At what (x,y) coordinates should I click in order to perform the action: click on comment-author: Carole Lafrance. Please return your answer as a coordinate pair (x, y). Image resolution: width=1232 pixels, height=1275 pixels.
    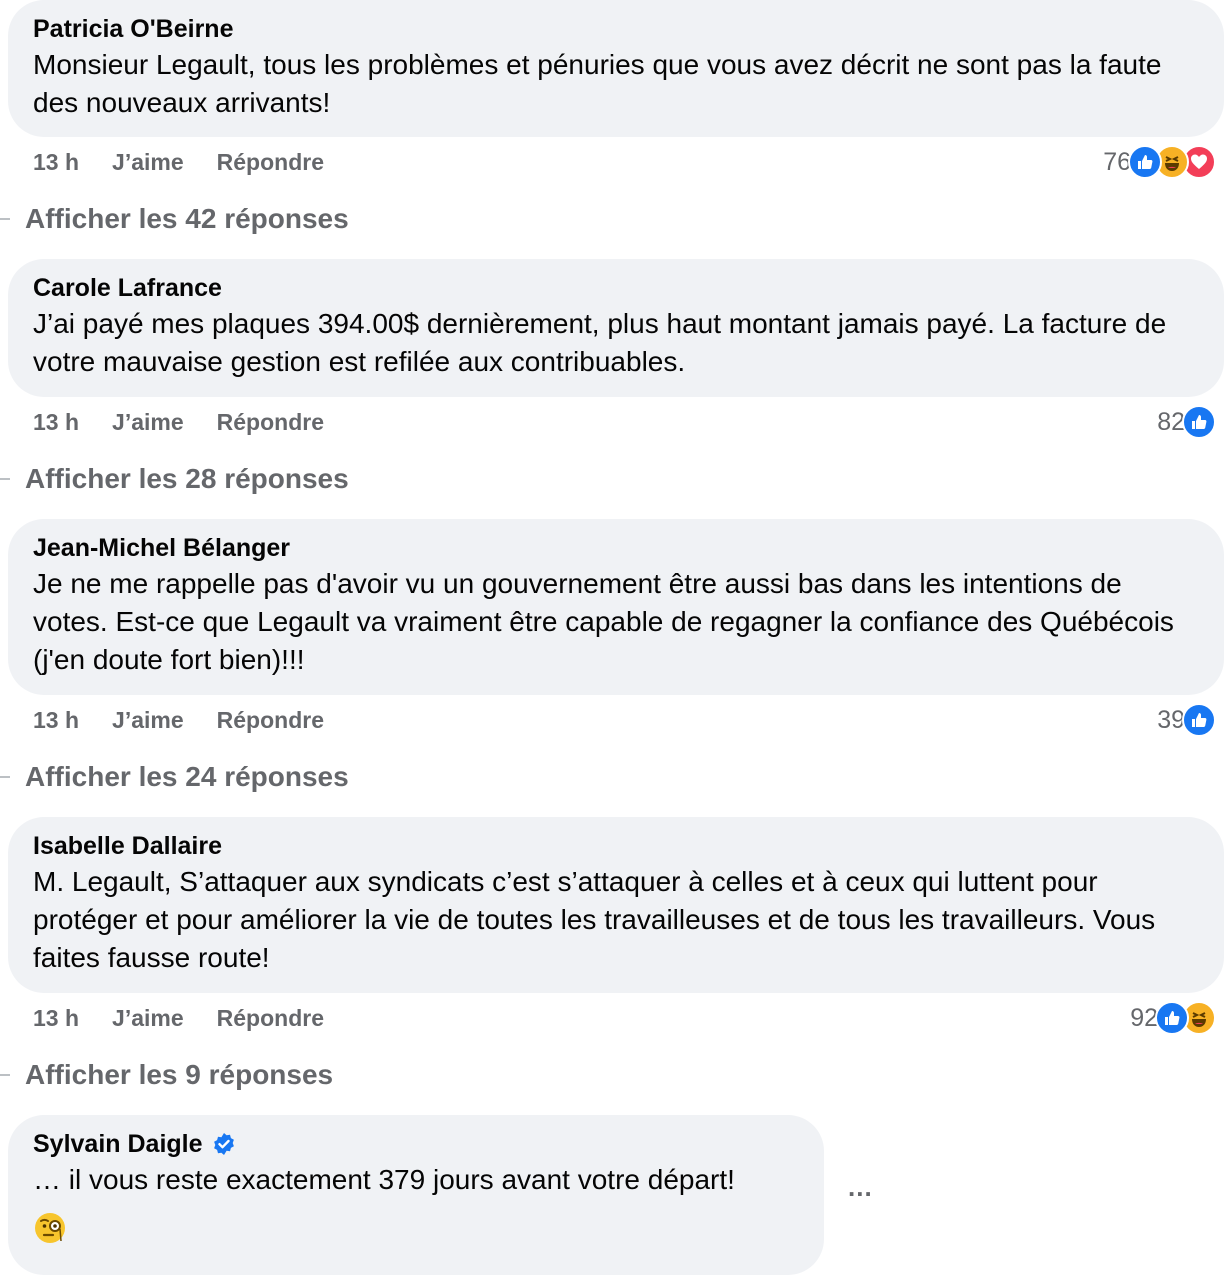
    Looking at the image, I should click on (616, 288).